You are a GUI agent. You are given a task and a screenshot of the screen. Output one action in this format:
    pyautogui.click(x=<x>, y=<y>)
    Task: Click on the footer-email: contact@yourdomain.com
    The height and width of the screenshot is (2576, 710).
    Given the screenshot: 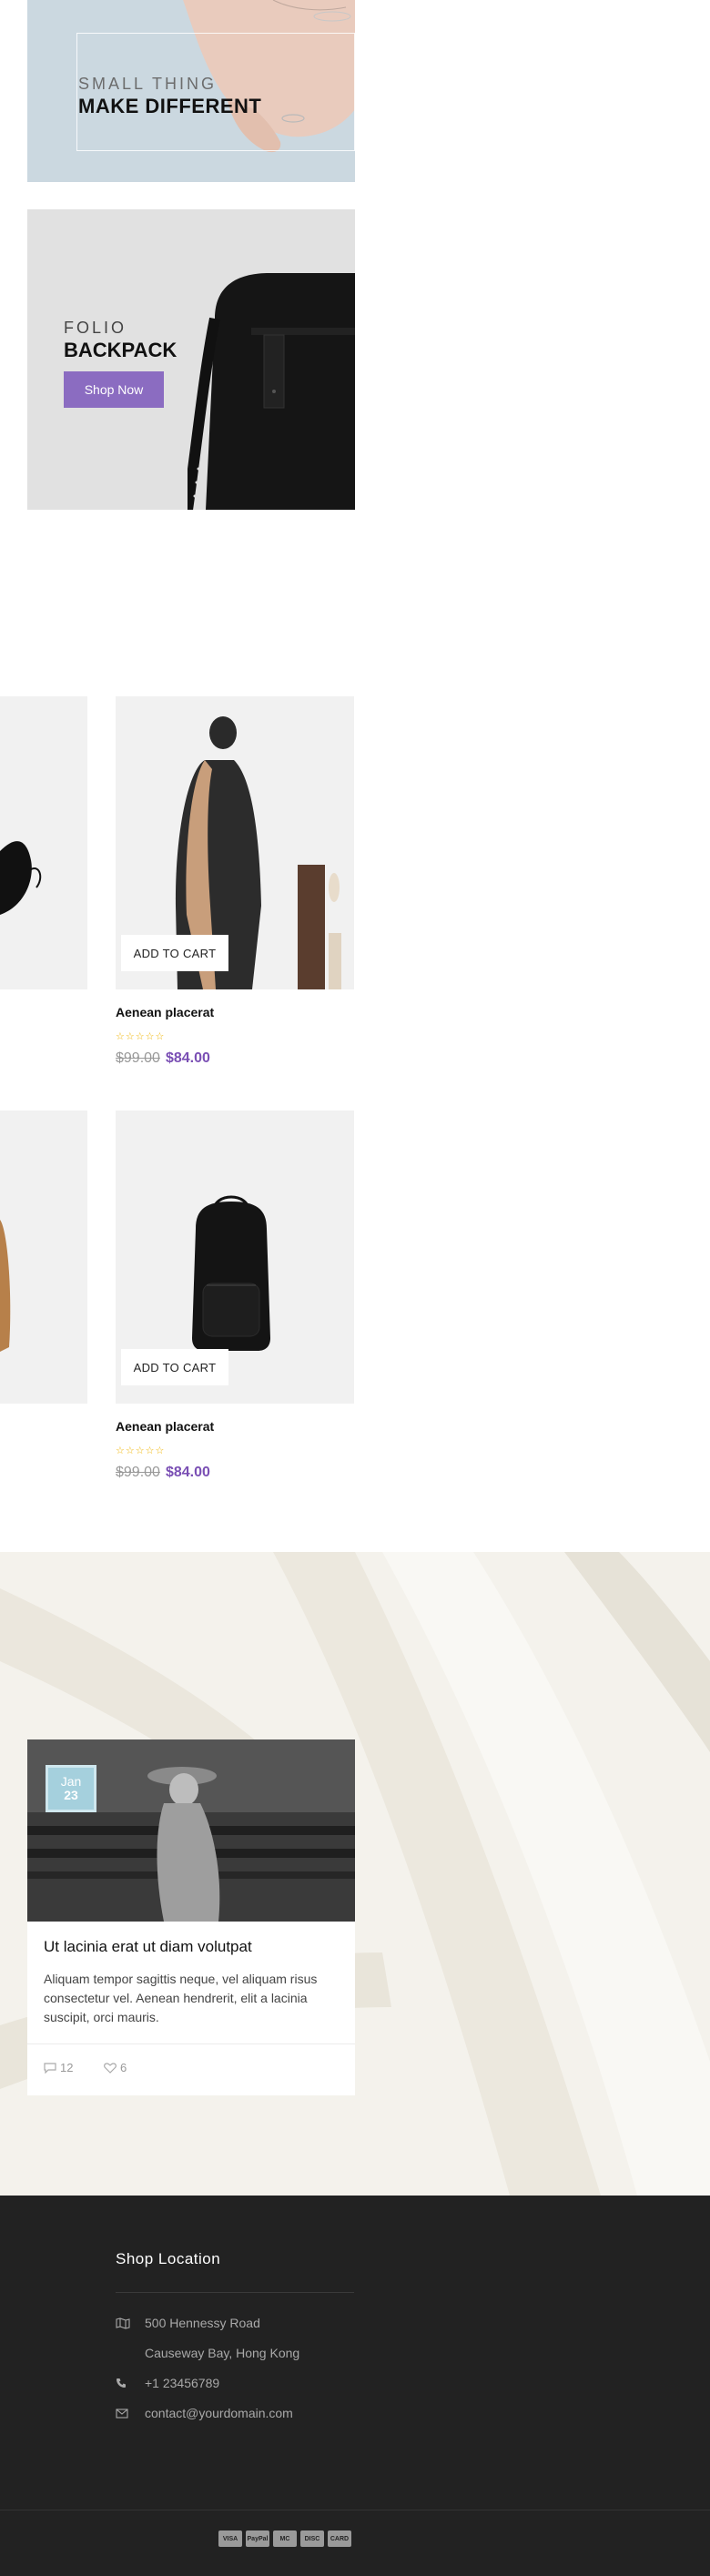 What is the action you would take?
    pyautogui.click(x=205, y=2413)
    